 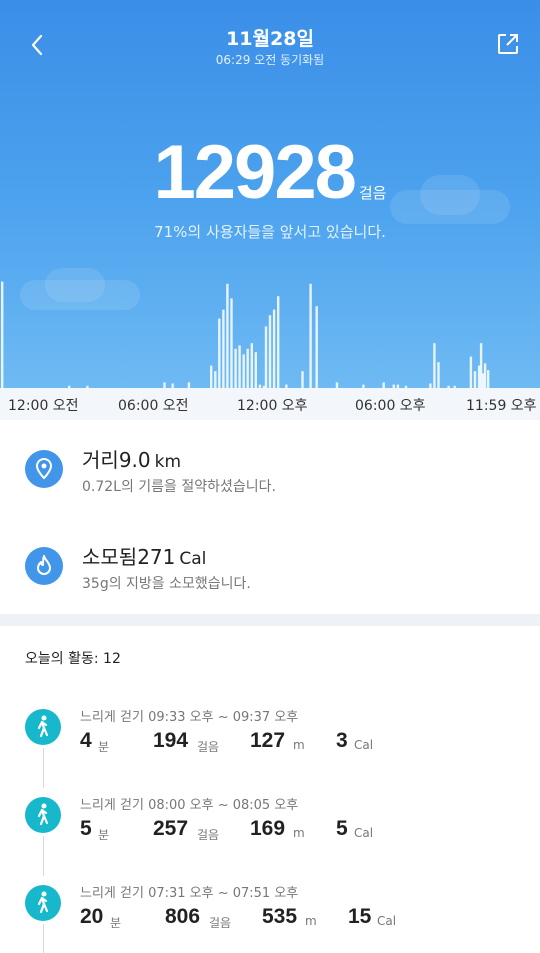 What do you see at coordinates (171, 828) in the screenshot?
I see `activity-steps: 257` at bounding box center [171, 828].